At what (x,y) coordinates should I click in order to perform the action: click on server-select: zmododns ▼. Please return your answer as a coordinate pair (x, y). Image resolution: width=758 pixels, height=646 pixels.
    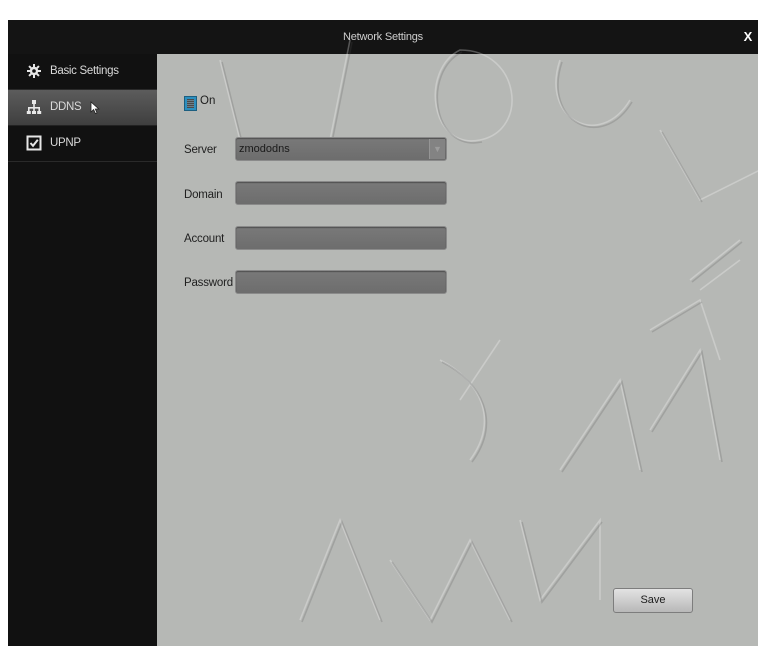
    Looking at the image, I should click on (341, 149).